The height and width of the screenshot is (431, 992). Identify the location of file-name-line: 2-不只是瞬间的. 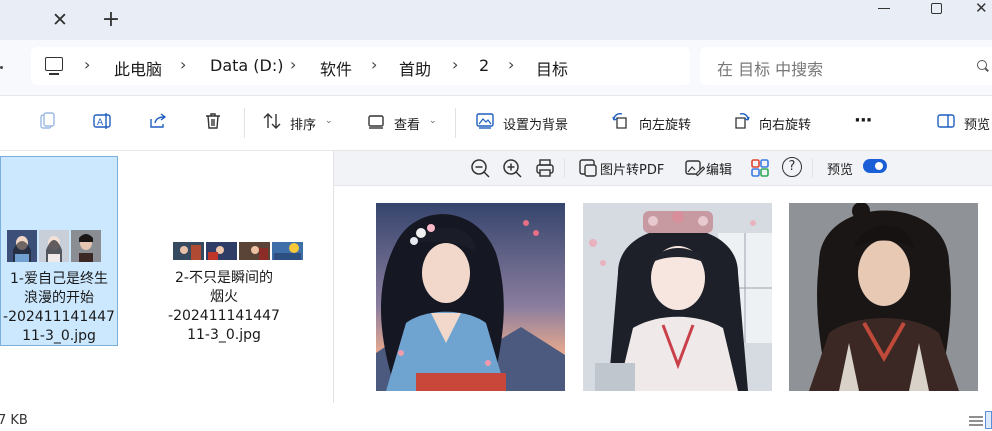
(224, 278).